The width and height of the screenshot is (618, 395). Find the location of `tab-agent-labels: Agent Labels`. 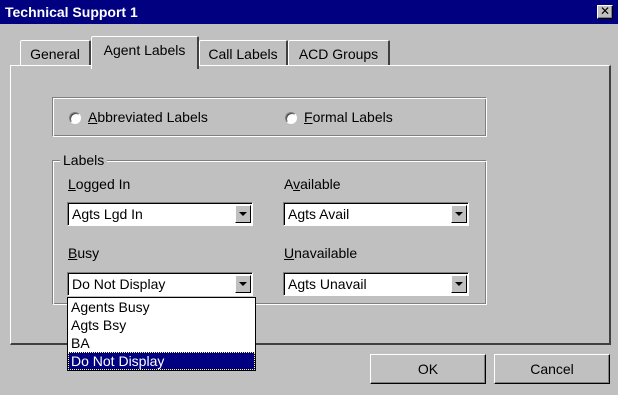

tab-agent-labels: Agent Labels is located at coordinates (145, 52).